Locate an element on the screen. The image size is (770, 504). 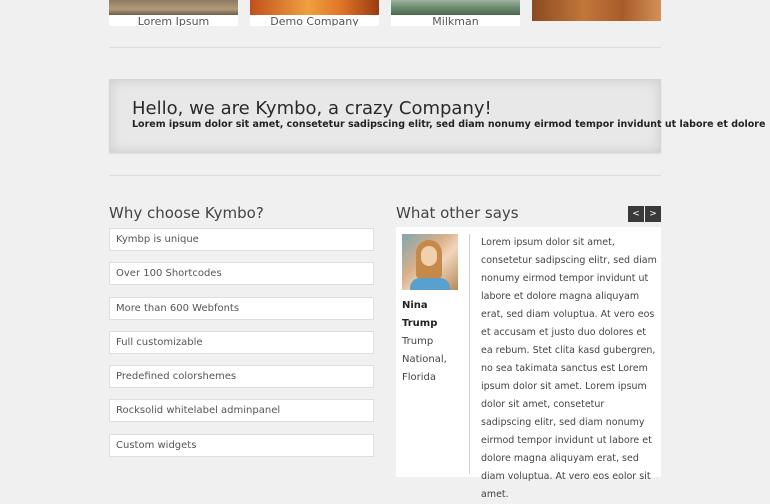
portfolio-item: Demo Company is located at coordinates (314, 13).